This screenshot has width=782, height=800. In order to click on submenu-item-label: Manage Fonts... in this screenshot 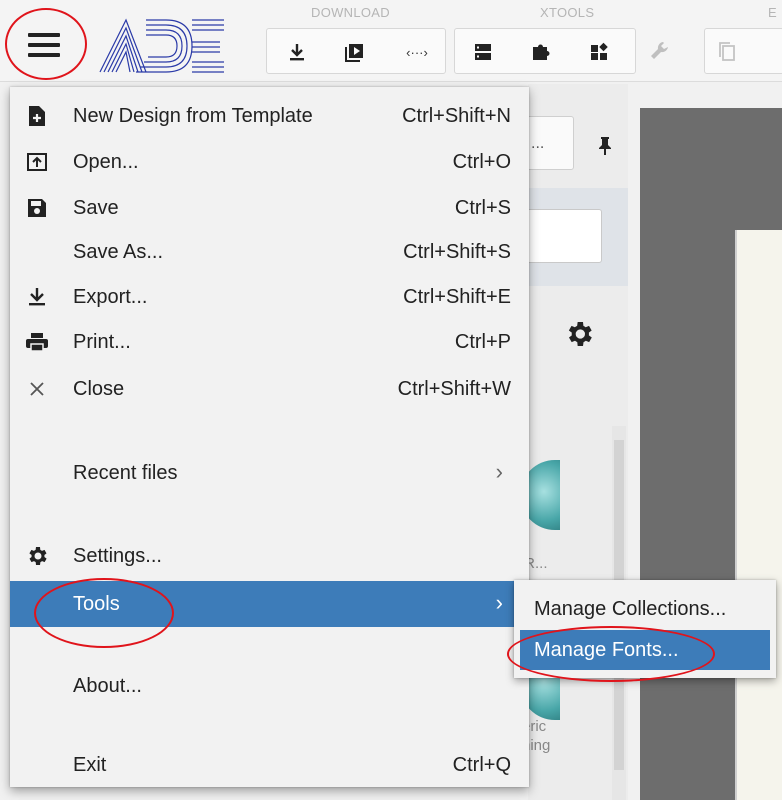, I will do `click(606, 650)`.